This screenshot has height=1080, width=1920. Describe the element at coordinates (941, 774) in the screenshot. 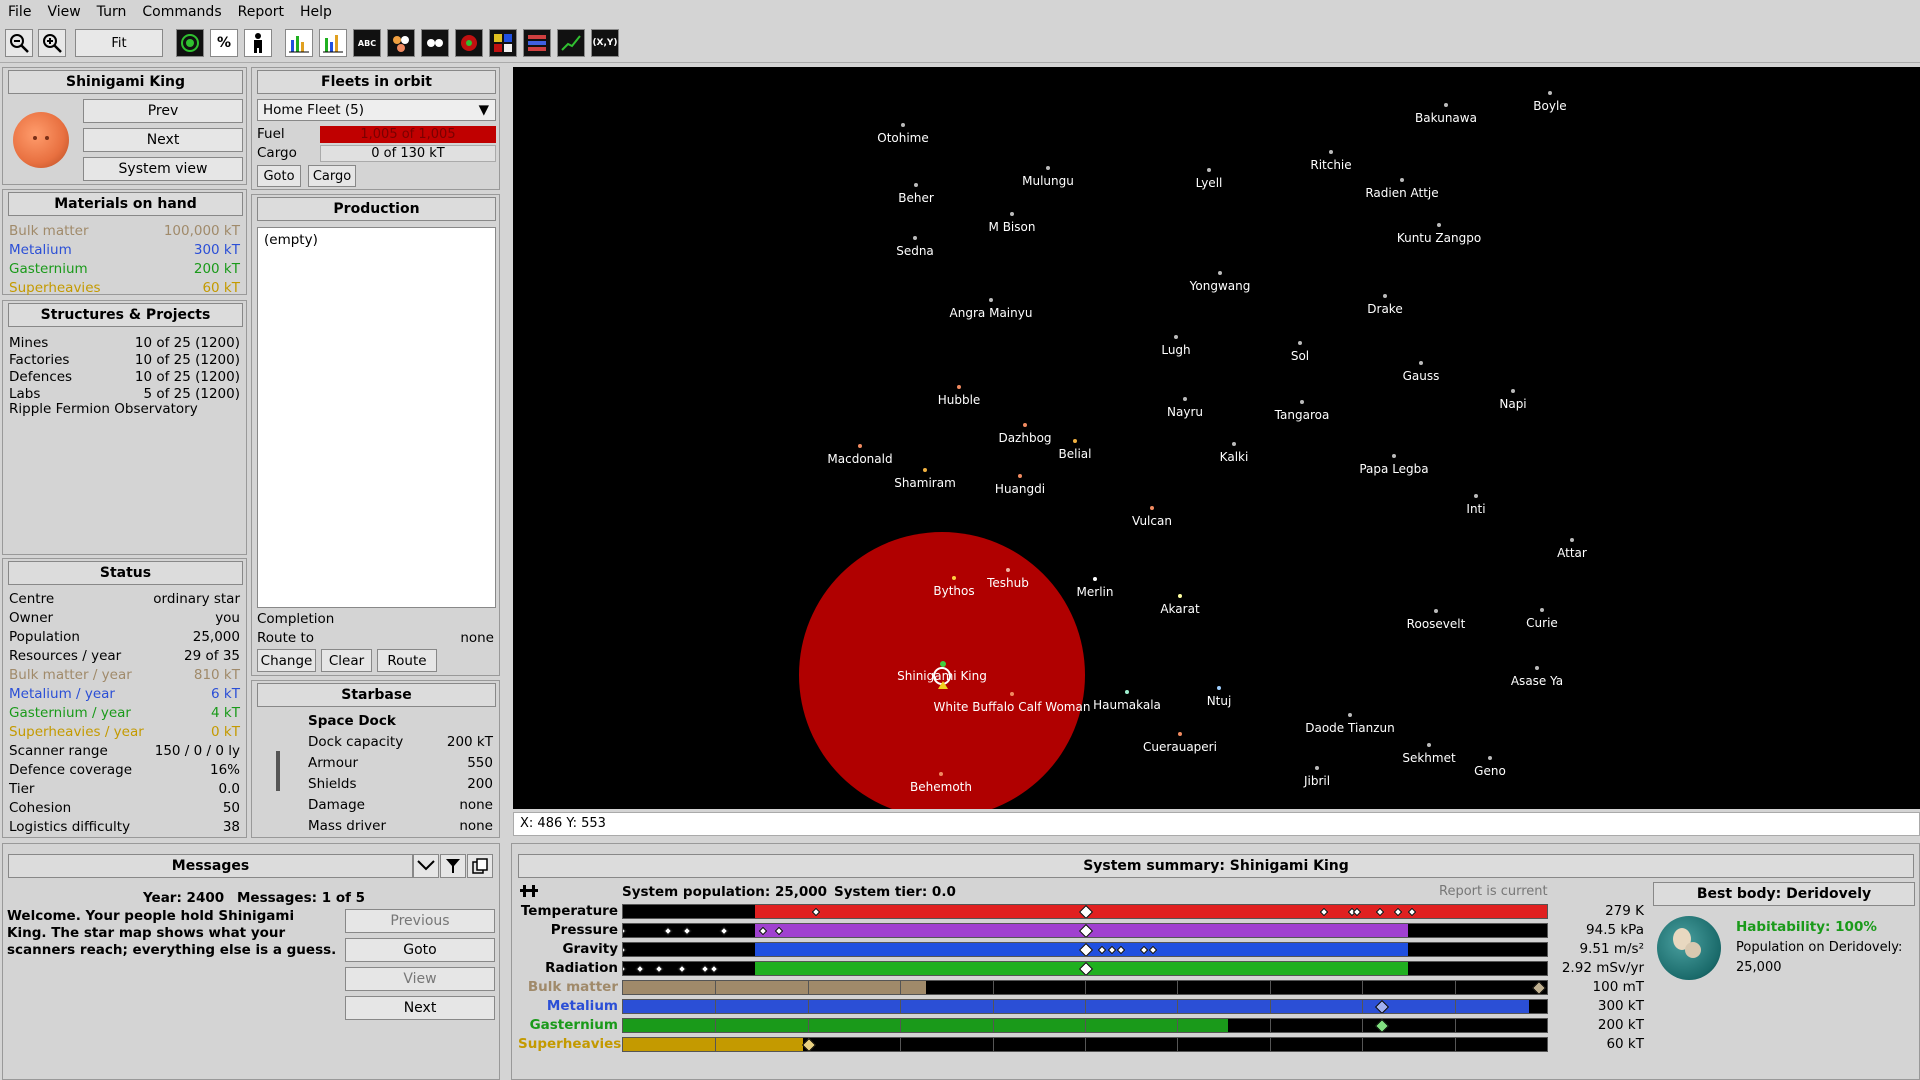

I see `star-behemoth` at that location.